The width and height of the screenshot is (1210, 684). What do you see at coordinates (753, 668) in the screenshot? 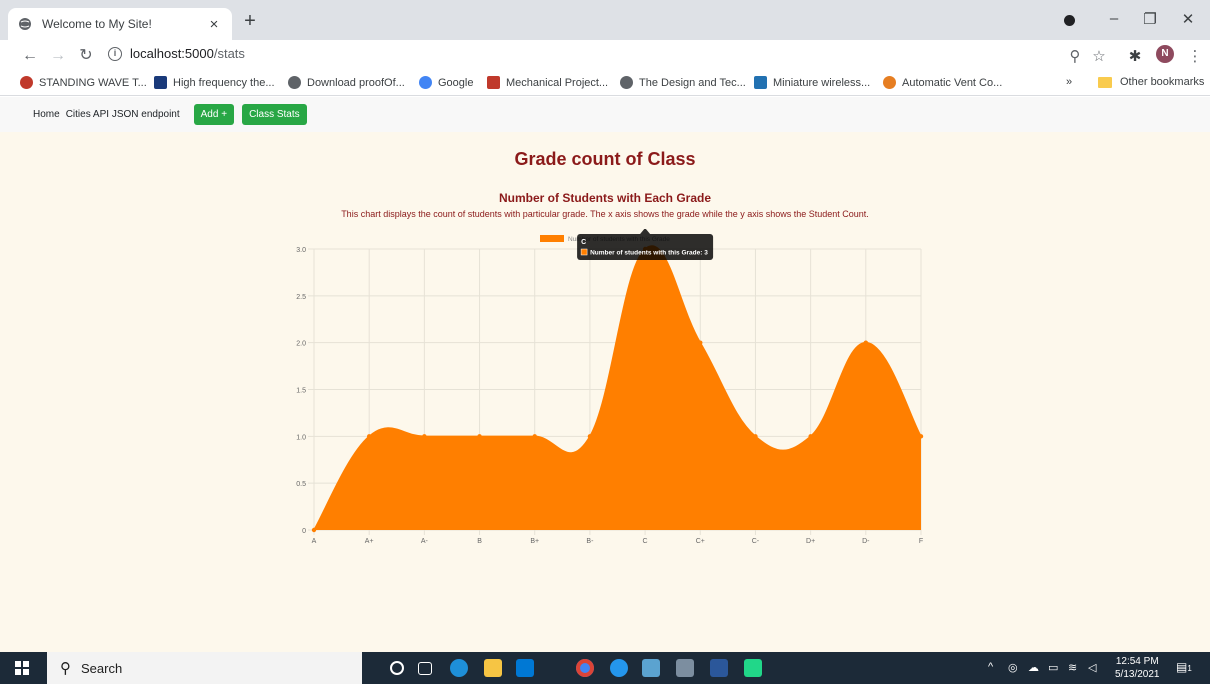
I see `pycharm-icon` at bounding box center [753, 668].